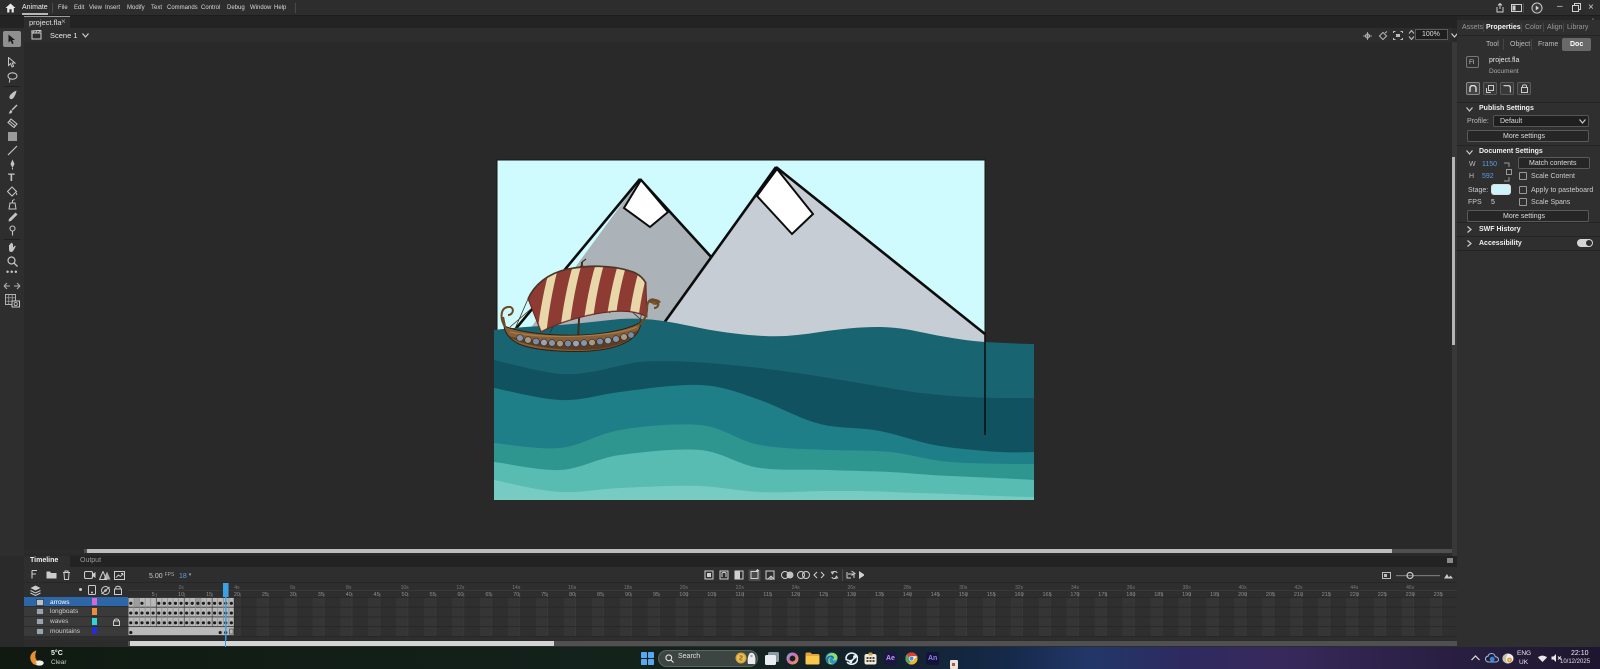 This screenshot has height=669, width=1600. I want to click on svg-text: 20s, so click(684, 588).